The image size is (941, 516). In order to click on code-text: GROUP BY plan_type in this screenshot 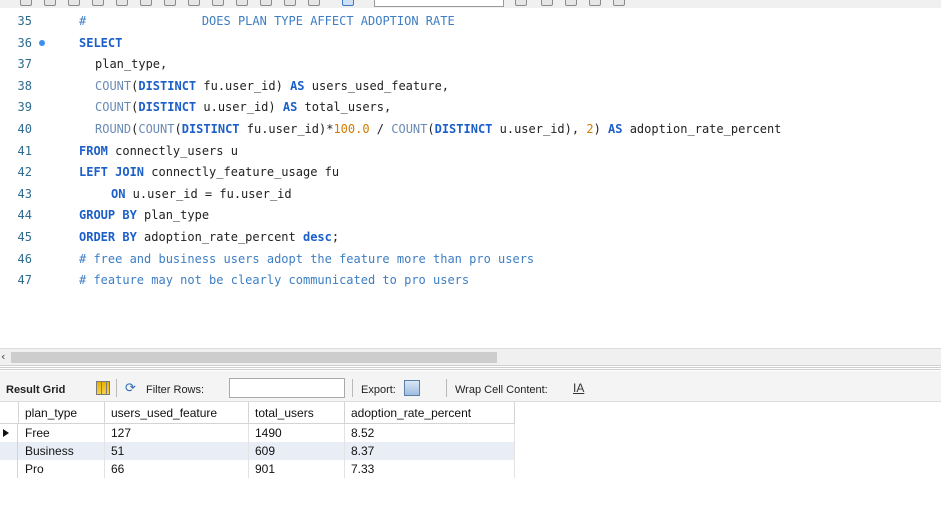, I will do `click(144, 215)`.